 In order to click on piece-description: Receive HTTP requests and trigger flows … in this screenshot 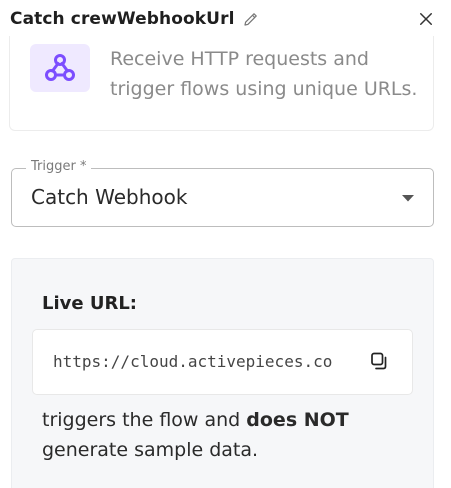, I will do `click(270, 74)`.